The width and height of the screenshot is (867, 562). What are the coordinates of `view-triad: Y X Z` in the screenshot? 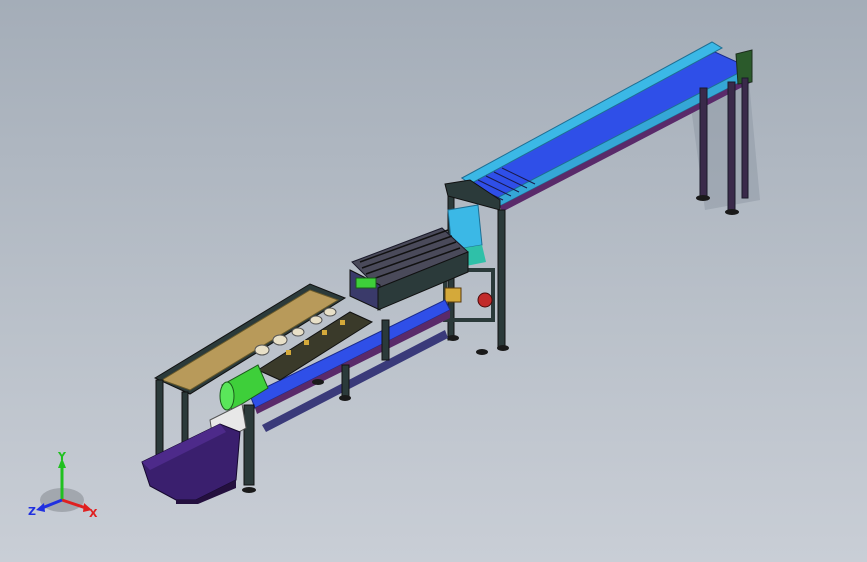 It's located at (63, 485).